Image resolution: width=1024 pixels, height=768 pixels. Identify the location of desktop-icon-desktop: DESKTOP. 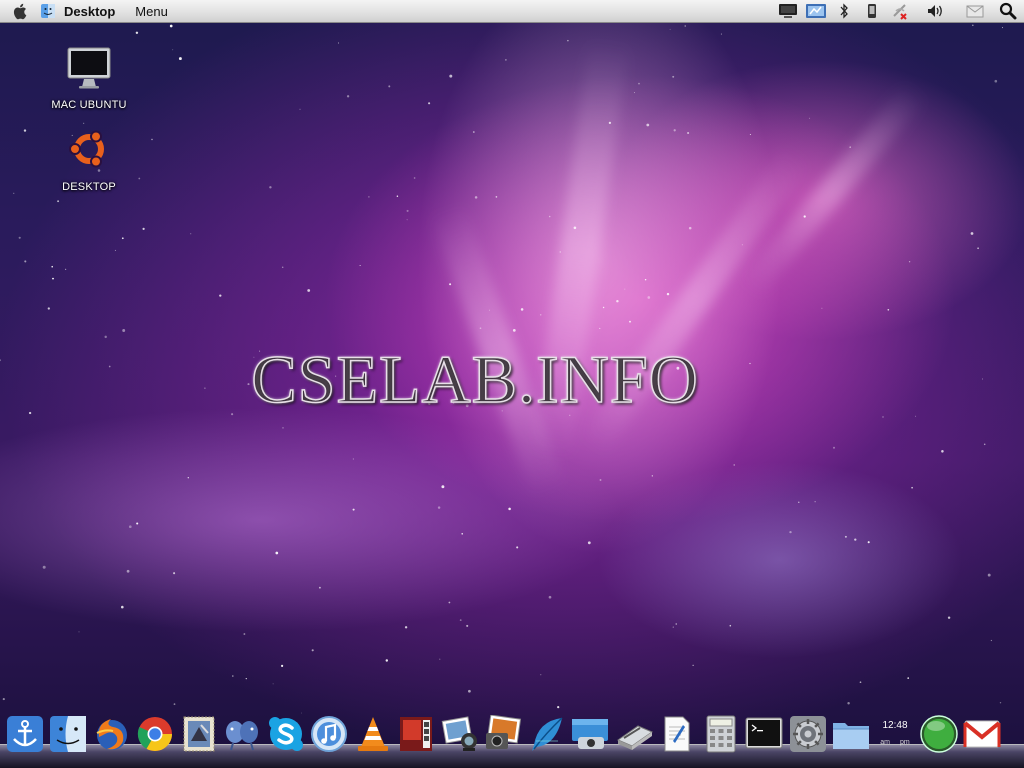
(89, 159).